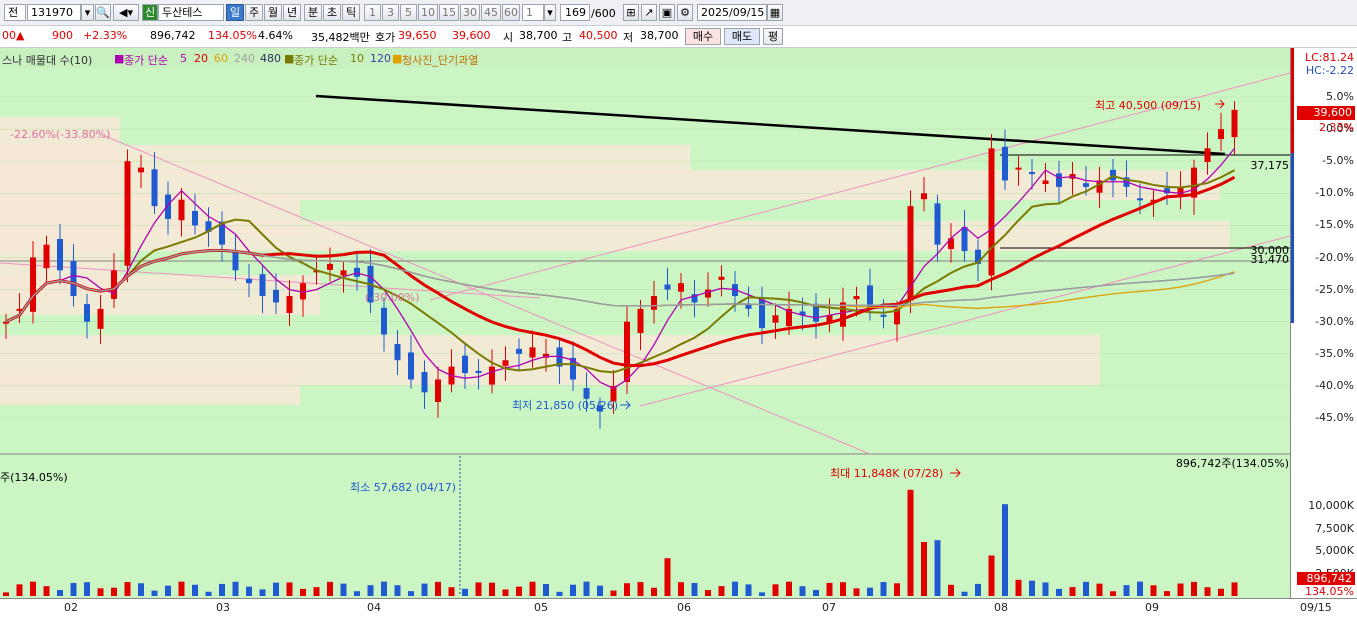  I want to click on annotation-vol-max: 최대 11,848K (07/28), so click(886, 473).